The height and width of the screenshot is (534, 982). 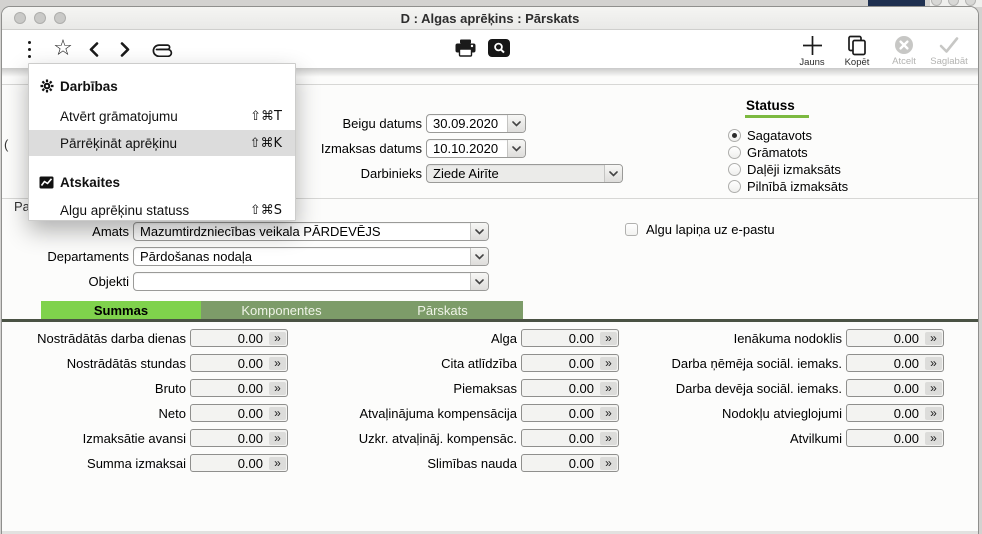 I want to click on neto-field: 0.00 », so click(x=239, y=413).